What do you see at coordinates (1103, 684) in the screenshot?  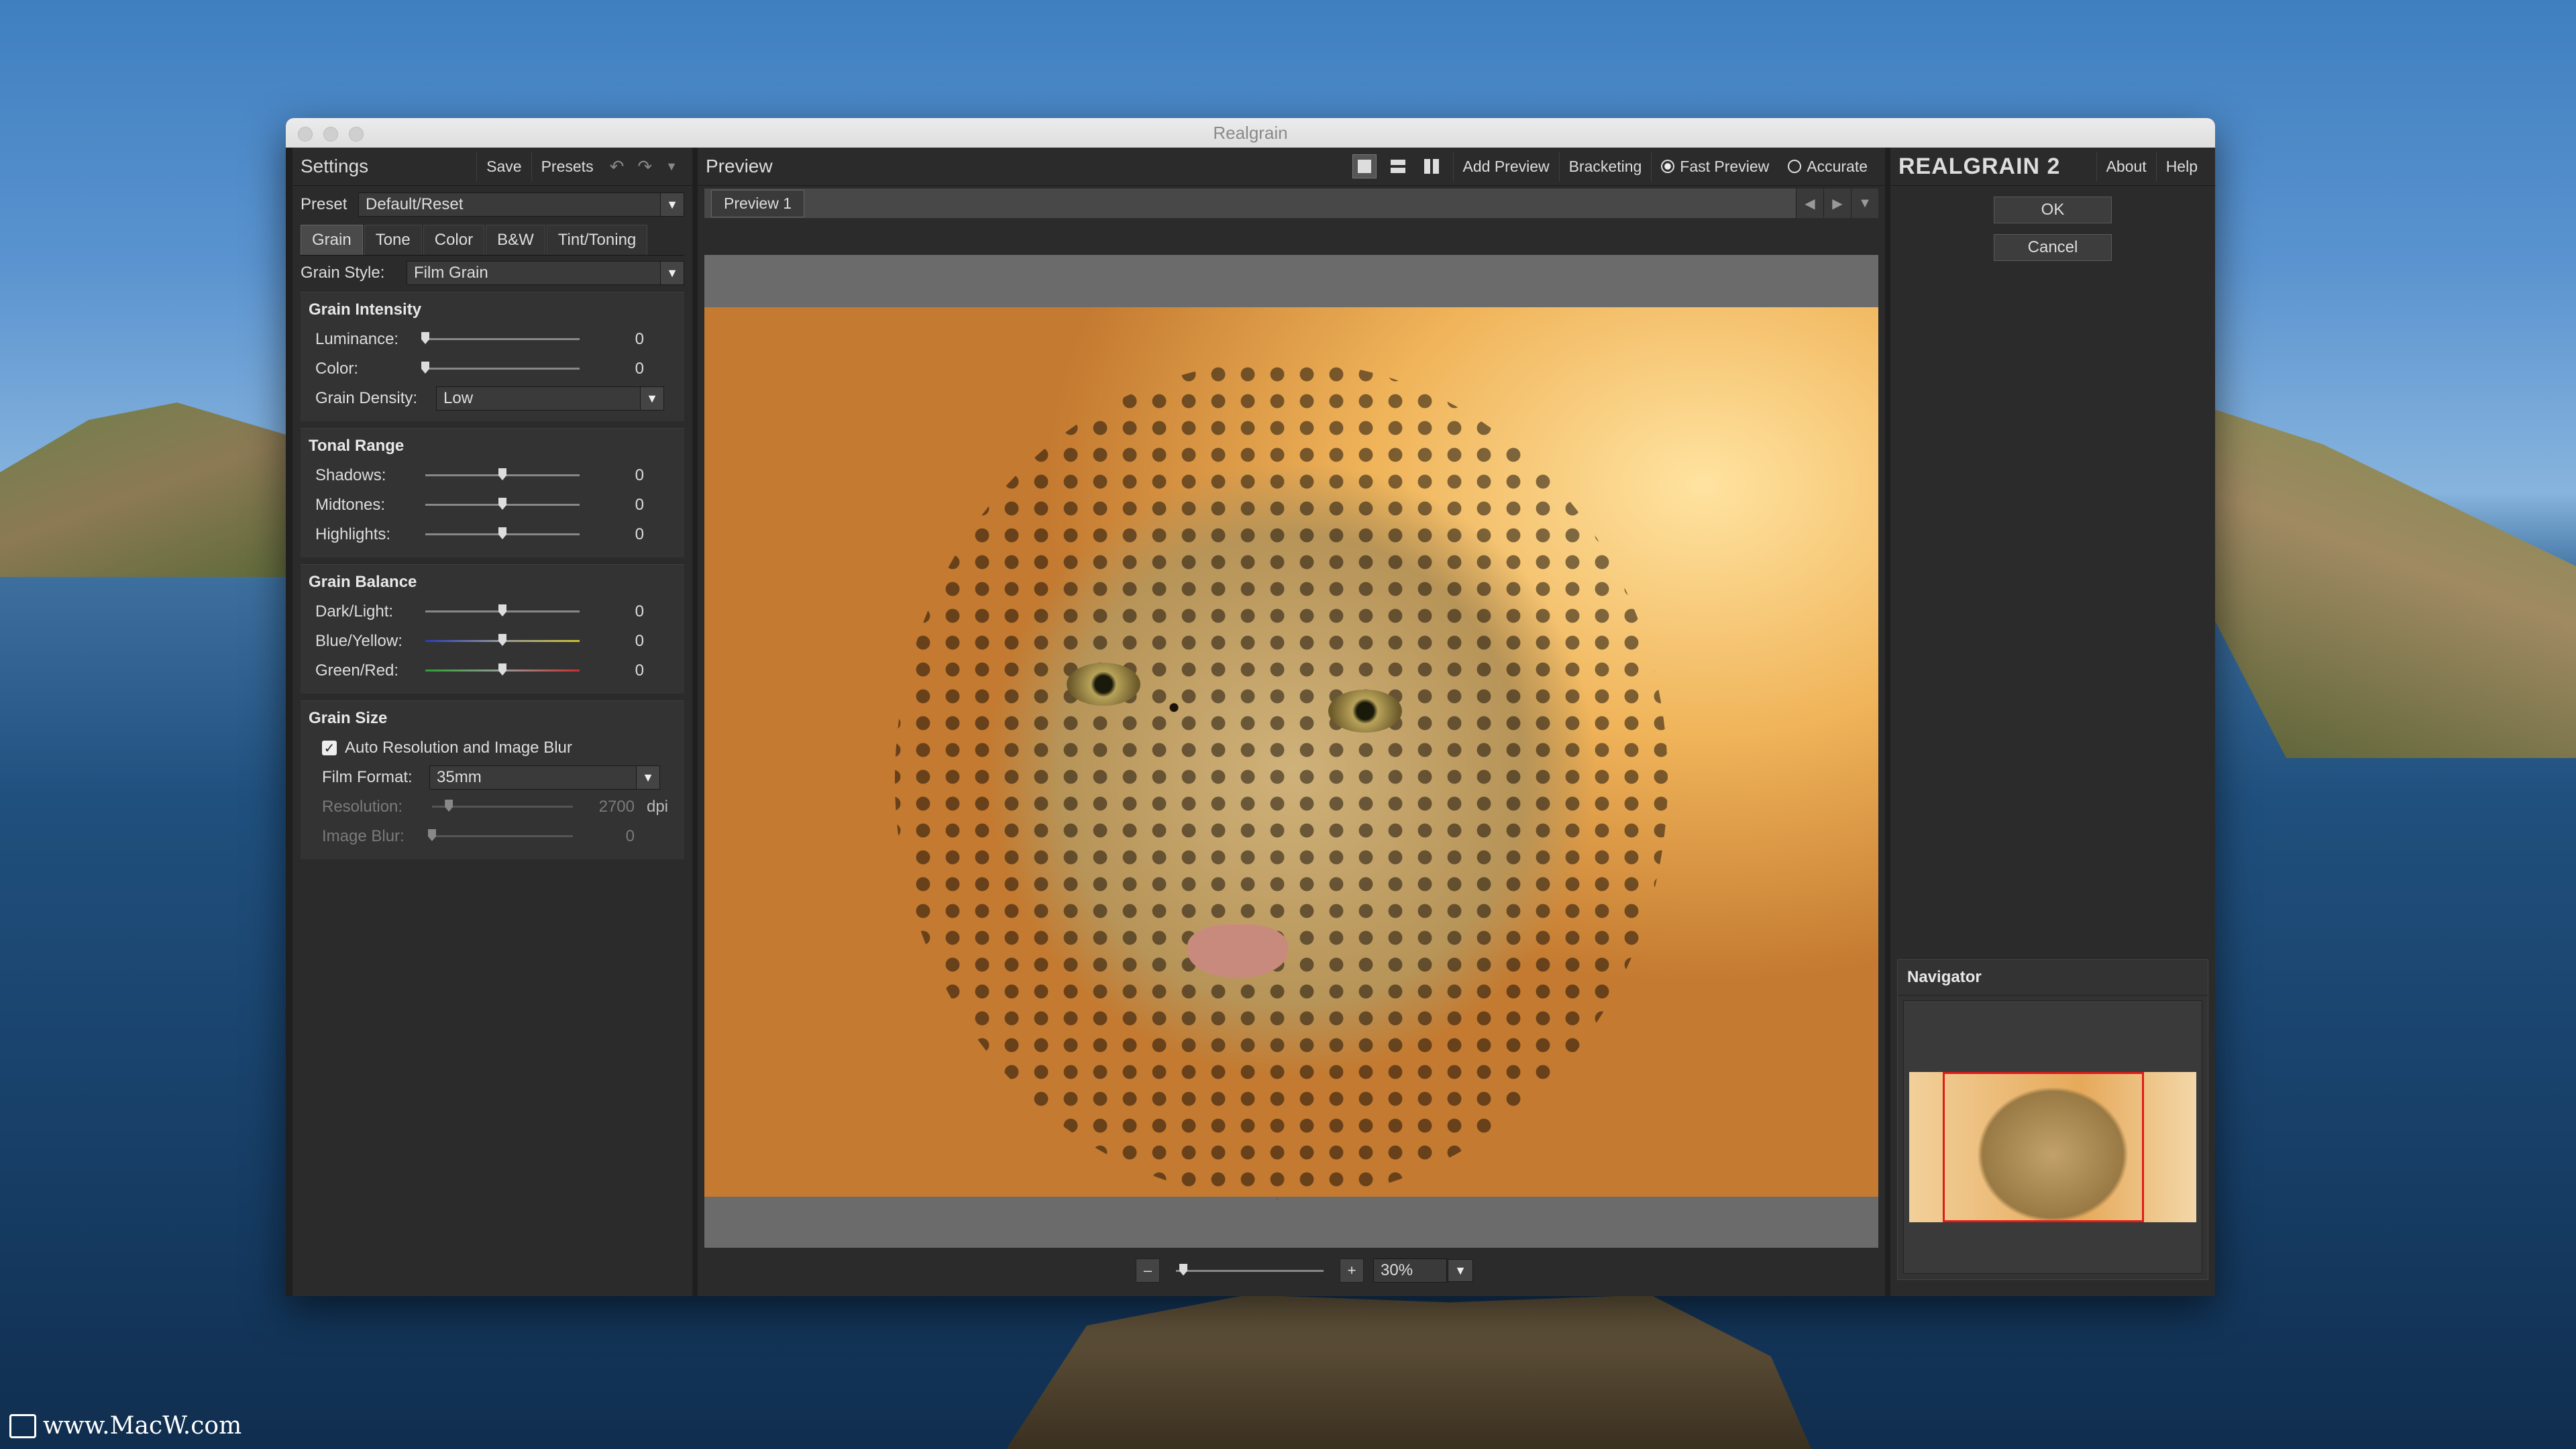 I see `photo-detail-eye-left` at bounding box center [1103, 684].